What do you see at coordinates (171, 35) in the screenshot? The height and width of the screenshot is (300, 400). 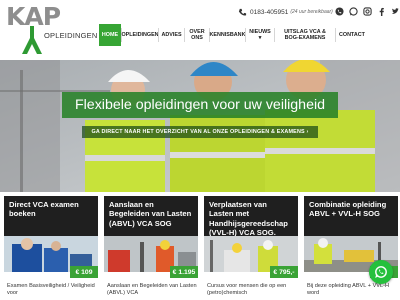 I see `nav-item-advies: ADVIES` at bounding box center [171, 35].